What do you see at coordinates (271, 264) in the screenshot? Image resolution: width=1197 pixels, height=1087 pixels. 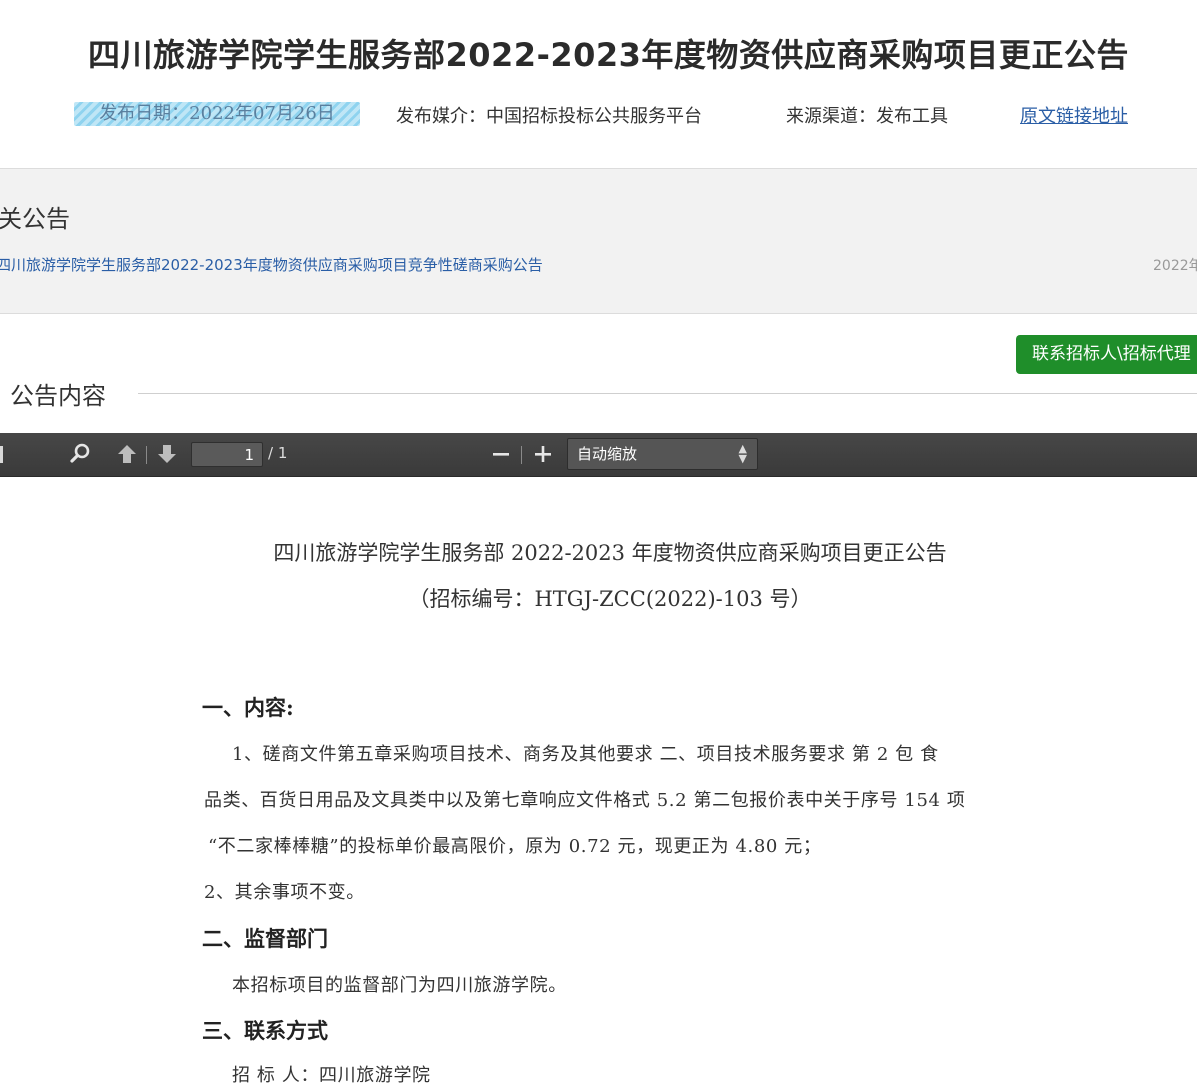 I see `related-item-link: 四川旅游学院学生服务部2022-2023年度物资供应商采购项目竞争性磋商采购公告` at bounding box center [271, 264].